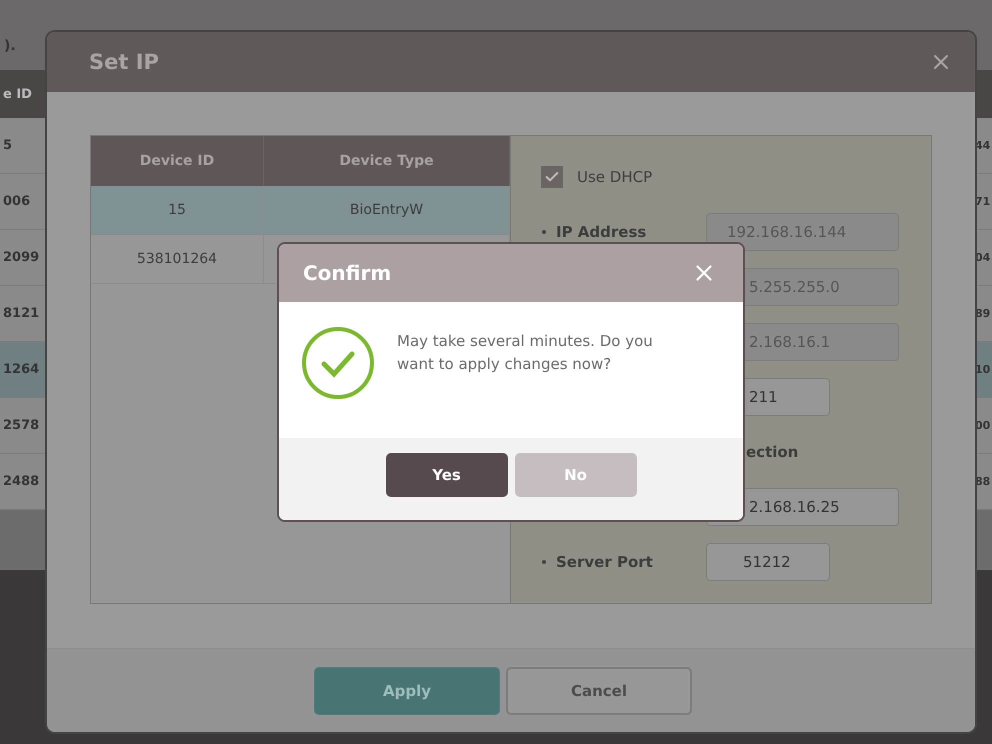 The height and width of the screenshot is (744, 992). What do you see at coordinates (177, 210) in the screenshot?
I see `table-cell: 15` at bounding box center [177, 210].